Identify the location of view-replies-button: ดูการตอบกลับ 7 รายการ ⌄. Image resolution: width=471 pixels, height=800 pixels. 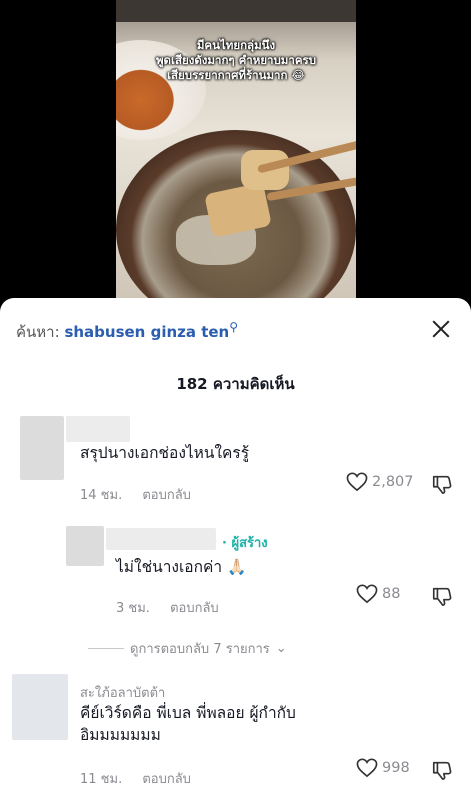
(187, 648).